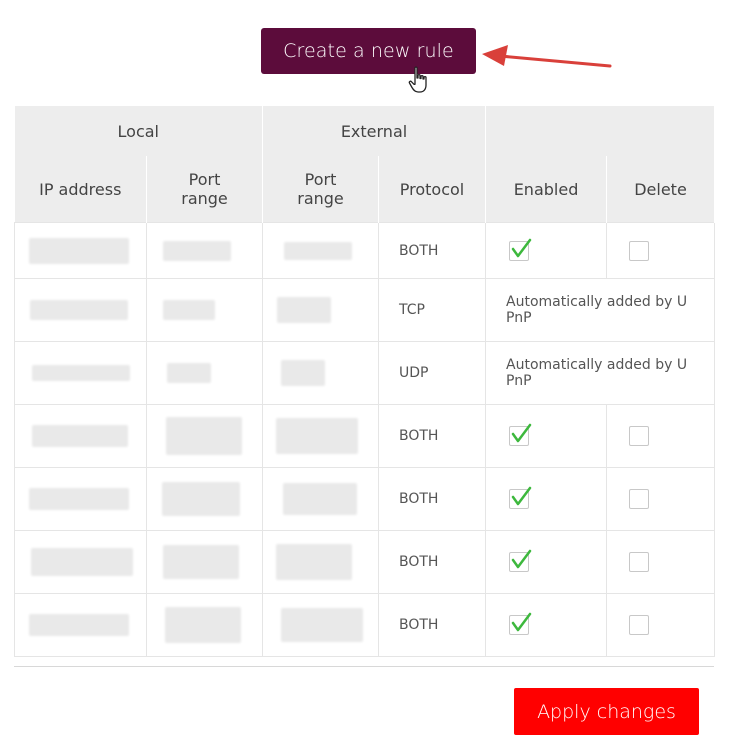 The width and height of the screenshot is (735, 746). Describe the element at coordinates (204, 189) in the screenshot. I see `local-port-range-column-header: Port range` at that location.